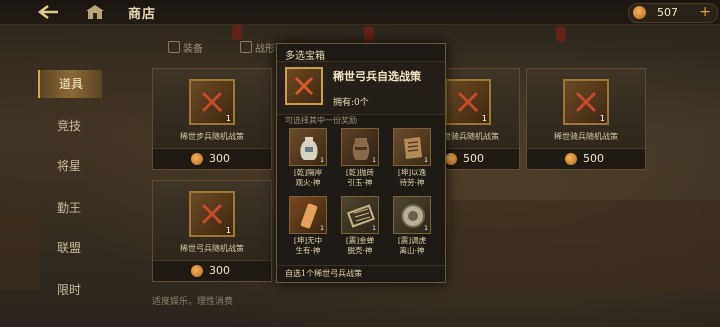 This screenshot has height=327, width=720. Describe the element at coordinates (69, 290) in the screenshot. I see `nav-item-limited: 限时` at that location.